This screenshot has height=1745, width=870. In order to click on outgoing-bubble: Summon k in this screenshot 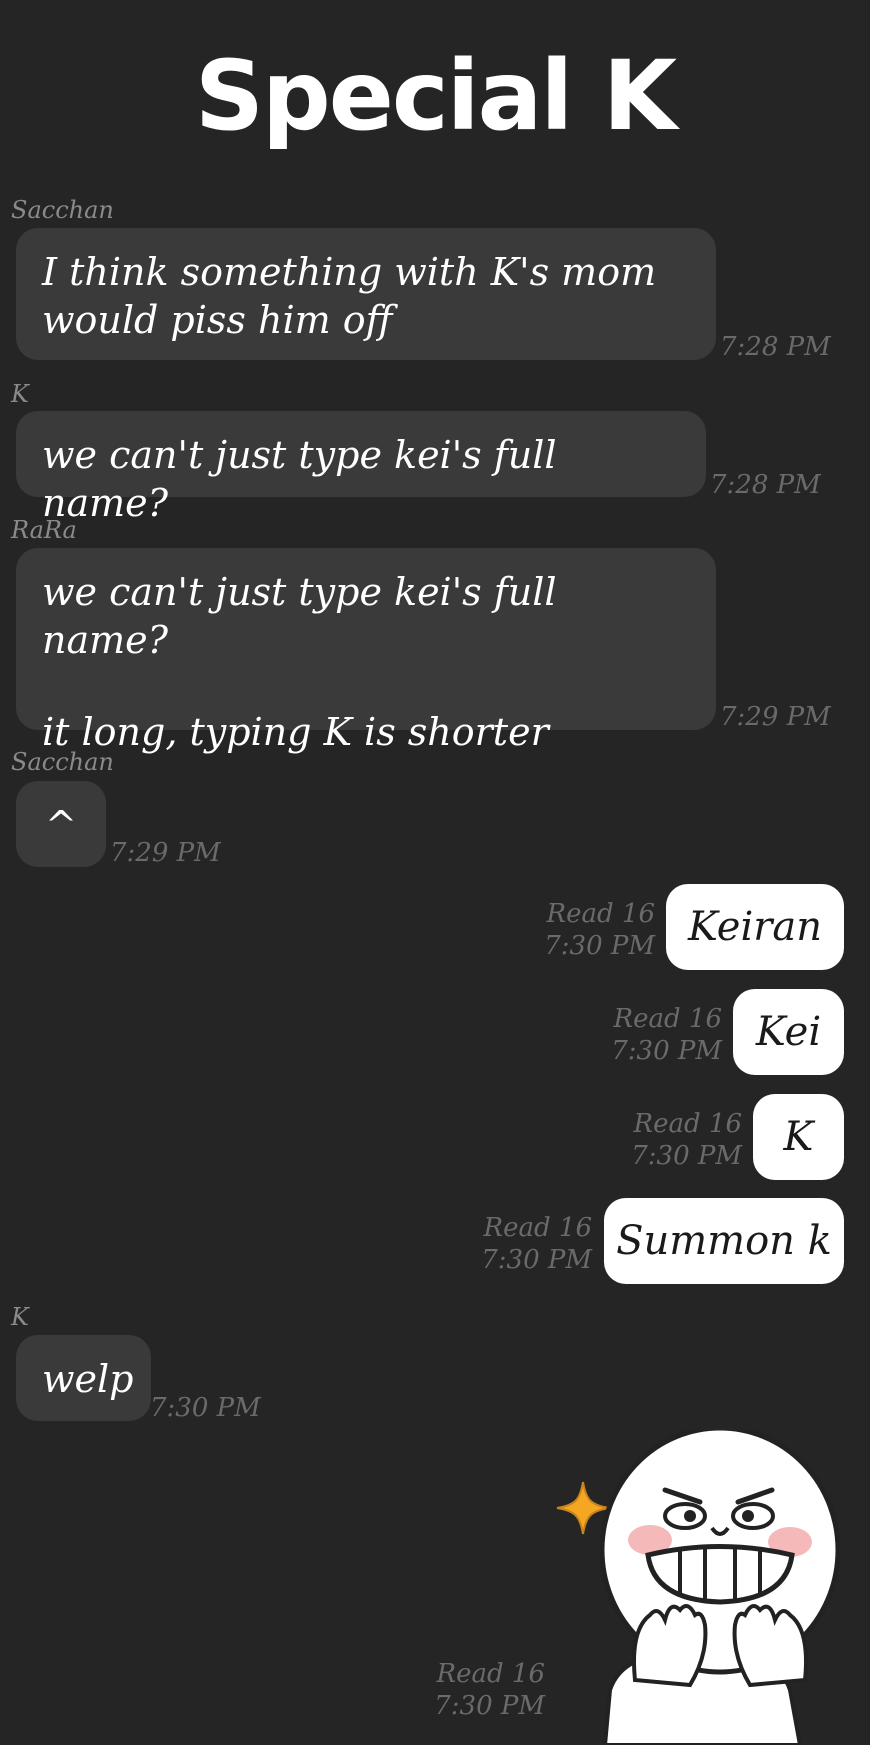, I will do `click(724, 1241)`.